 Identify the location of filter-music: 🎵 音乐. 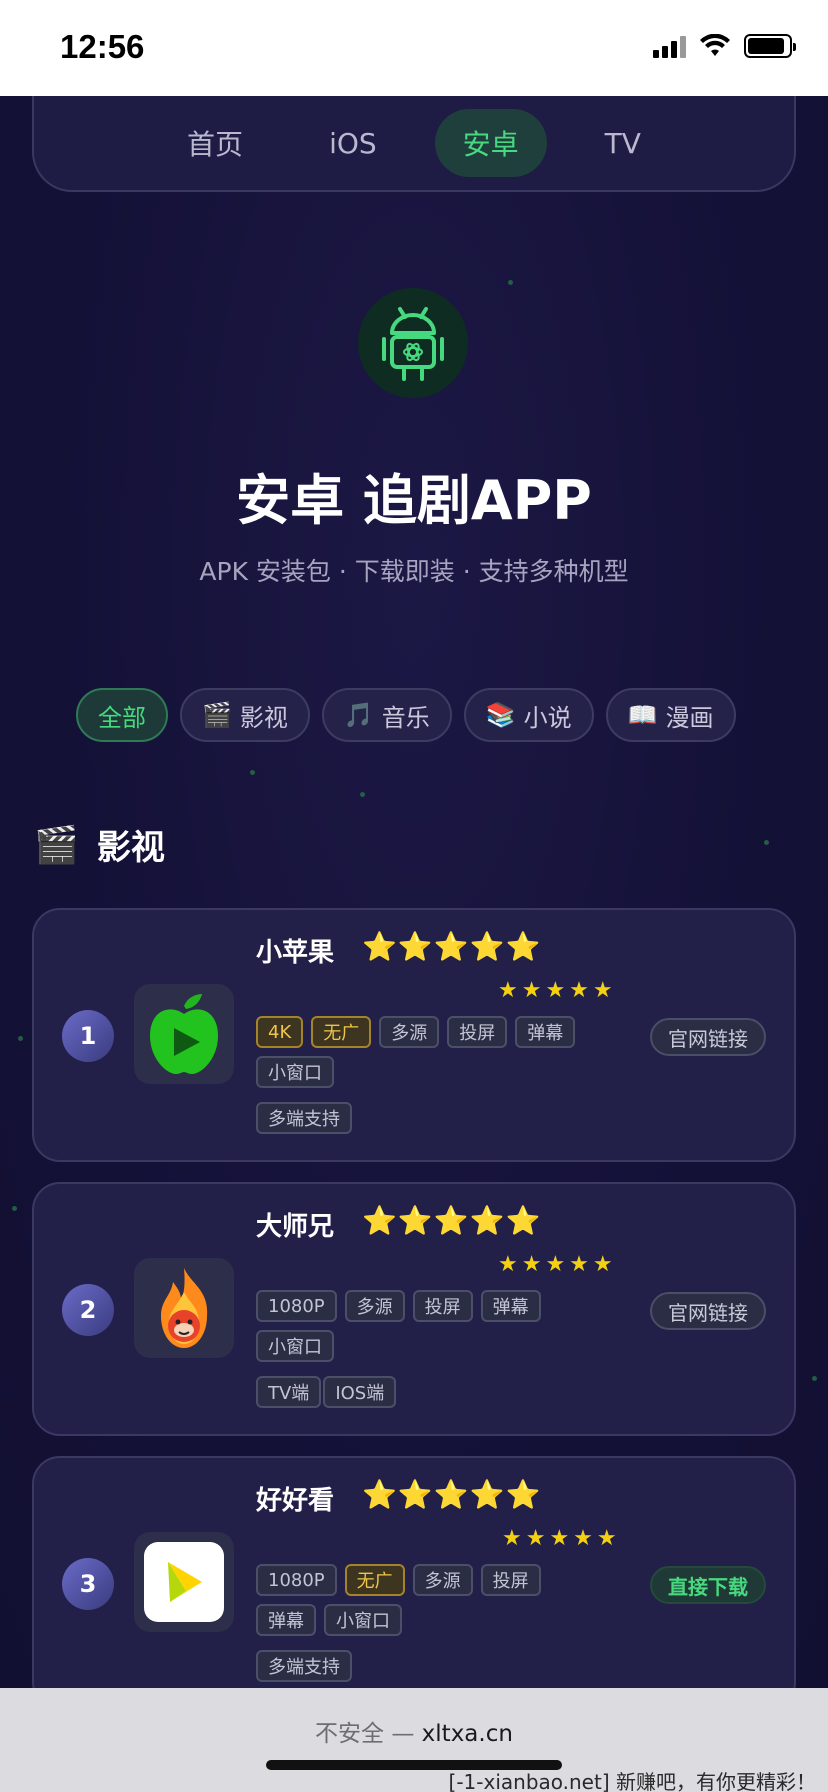
(386, 715).